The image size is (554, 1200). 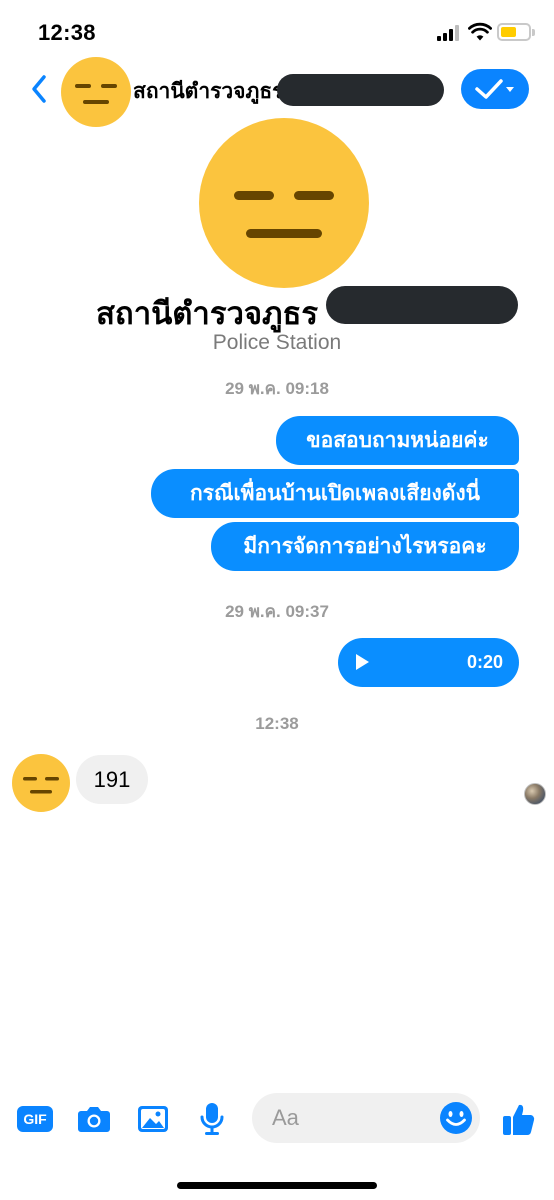 I want to click on status-time: 12:38, so click(x=67, y=32).